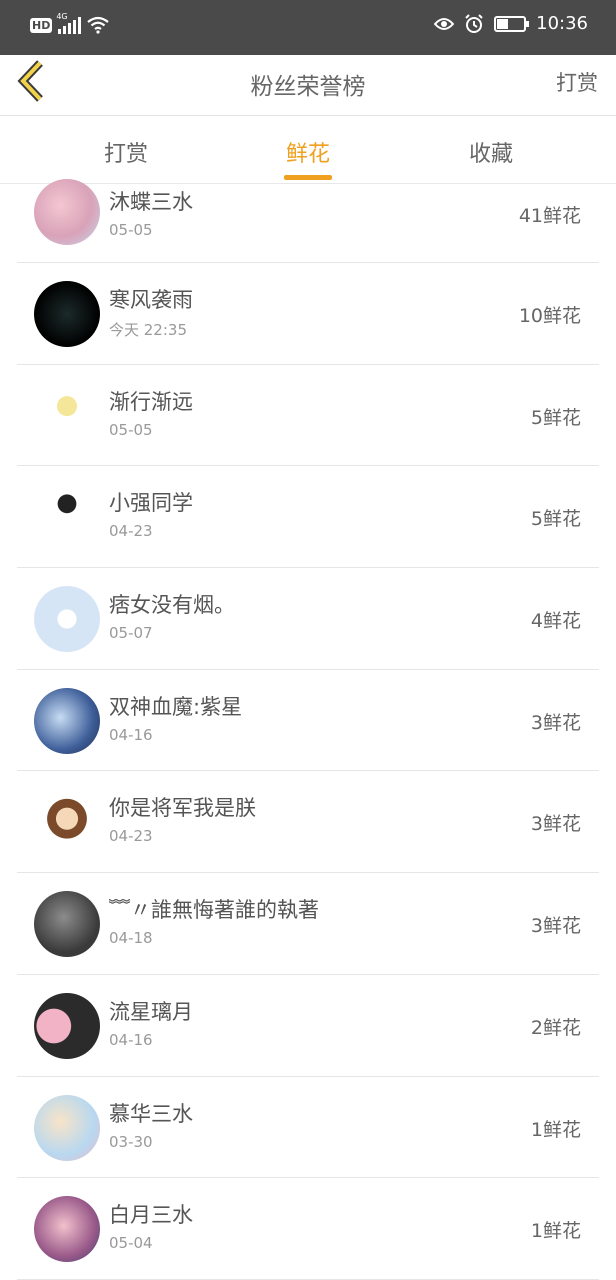  Describe the element at coordinates (151, 1113) in the screenshot. I see `fan-name: 慕华三水` at that location.